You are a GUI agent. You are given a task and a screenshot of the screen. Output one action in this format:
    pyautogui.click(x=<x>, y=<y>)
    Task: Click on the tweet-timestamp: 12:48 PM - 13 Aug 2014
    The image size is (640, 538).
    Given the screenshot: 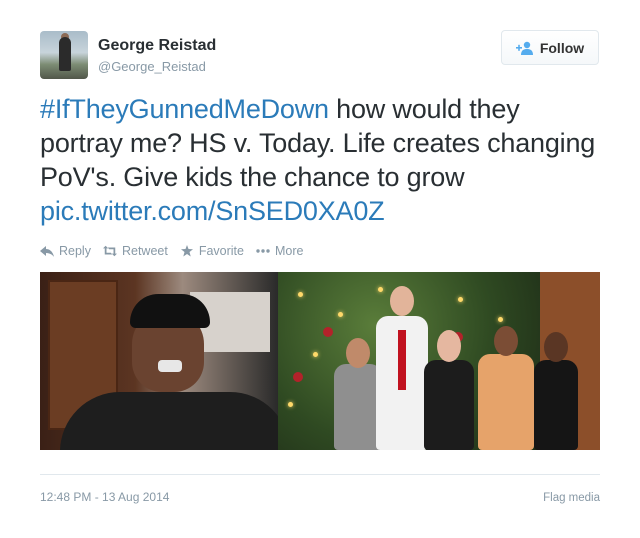 What is the action you would take?
    pyautogui.click(x=104, y=497)
    